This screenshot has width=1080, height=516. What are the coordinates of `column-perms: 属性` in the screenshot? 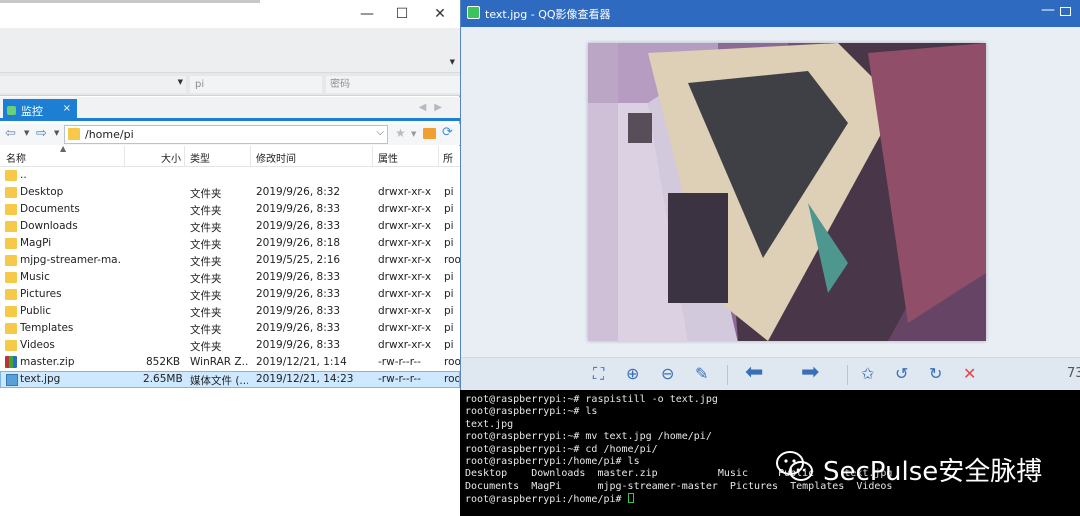 It's located at (388, 157).